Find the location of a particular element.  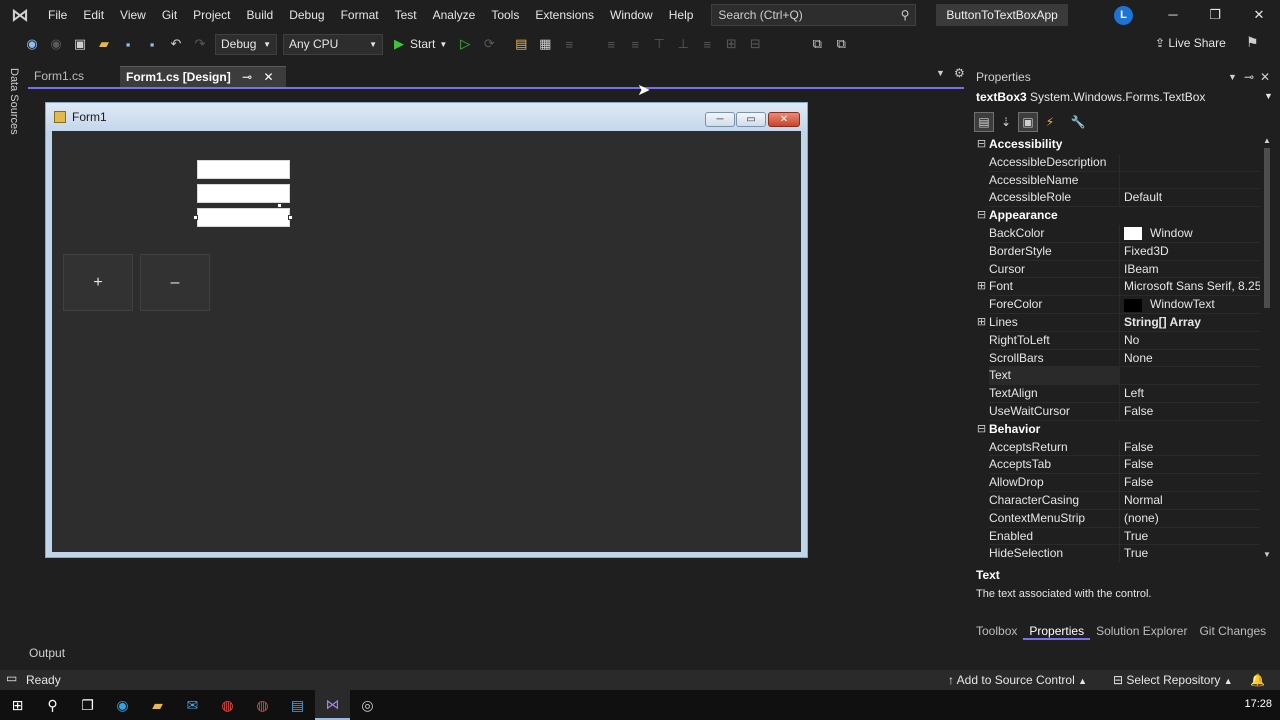

menu-tools: Tools is located at coordinates (505, 15).